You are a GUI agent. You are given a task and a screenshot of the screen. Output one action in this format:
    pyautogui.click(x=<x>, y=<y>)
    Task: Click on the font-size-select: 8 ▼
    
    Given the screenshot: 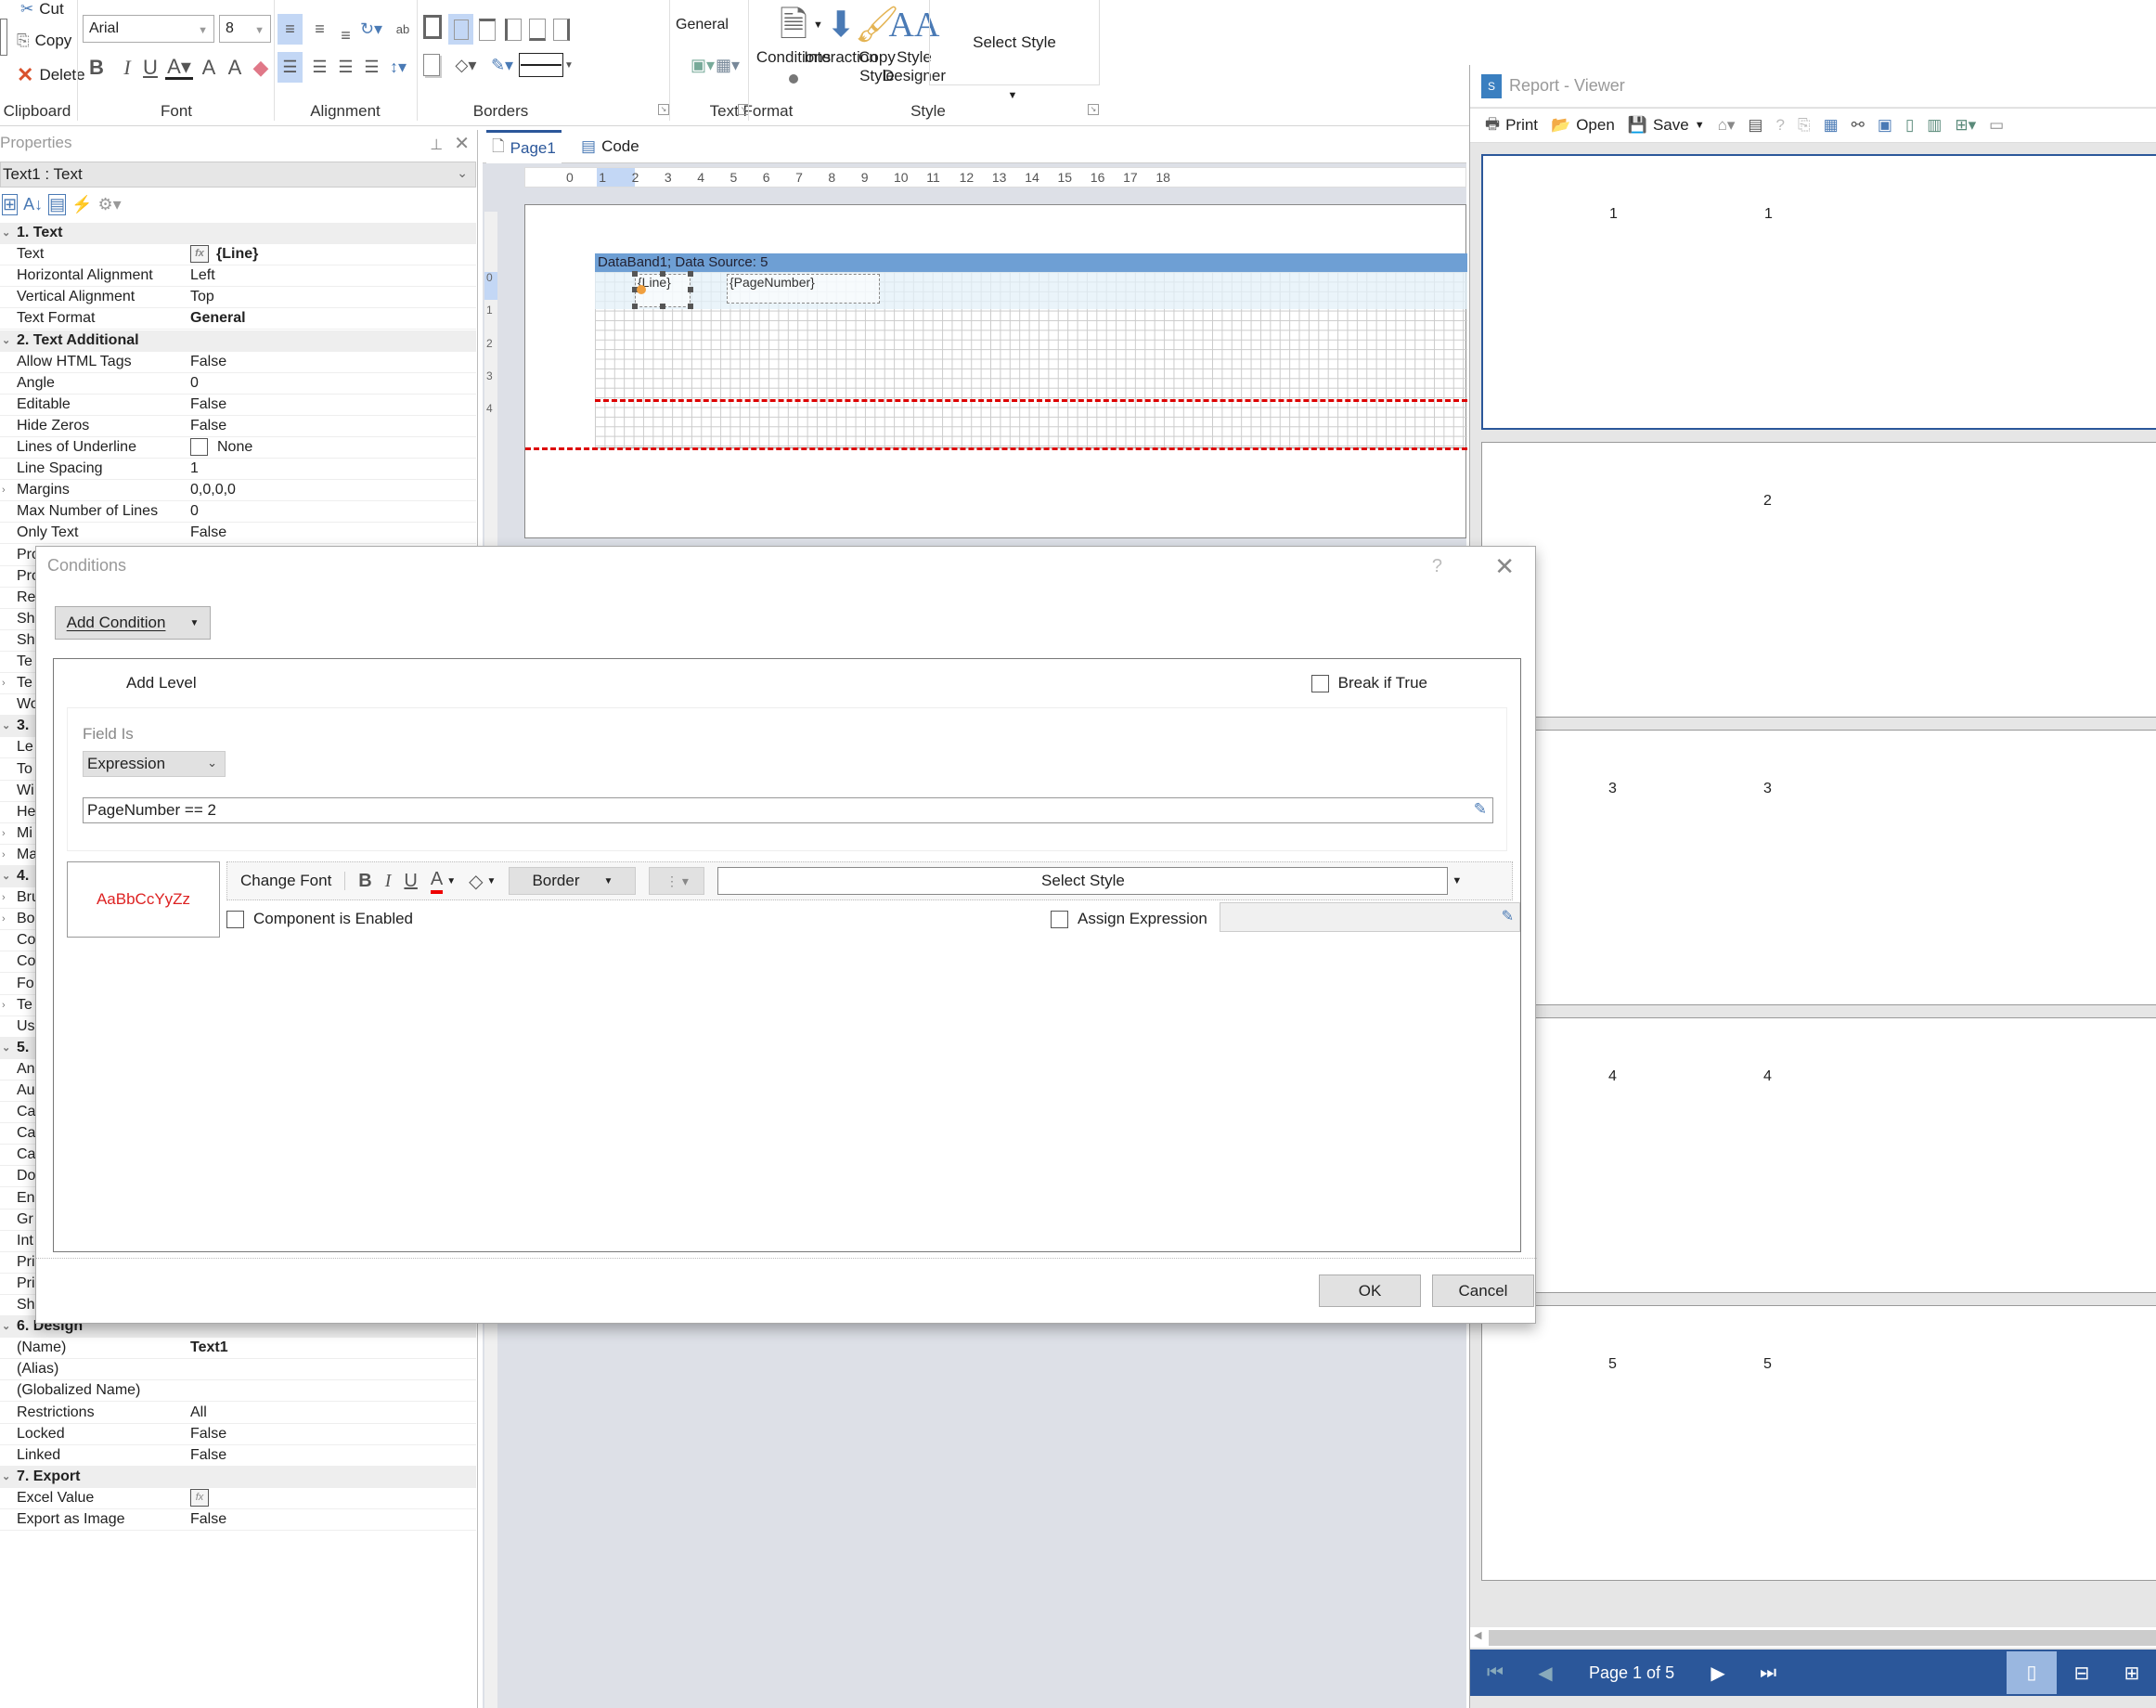 What is the action you would take?
    pyautogui.click(x=245, y=29)
    